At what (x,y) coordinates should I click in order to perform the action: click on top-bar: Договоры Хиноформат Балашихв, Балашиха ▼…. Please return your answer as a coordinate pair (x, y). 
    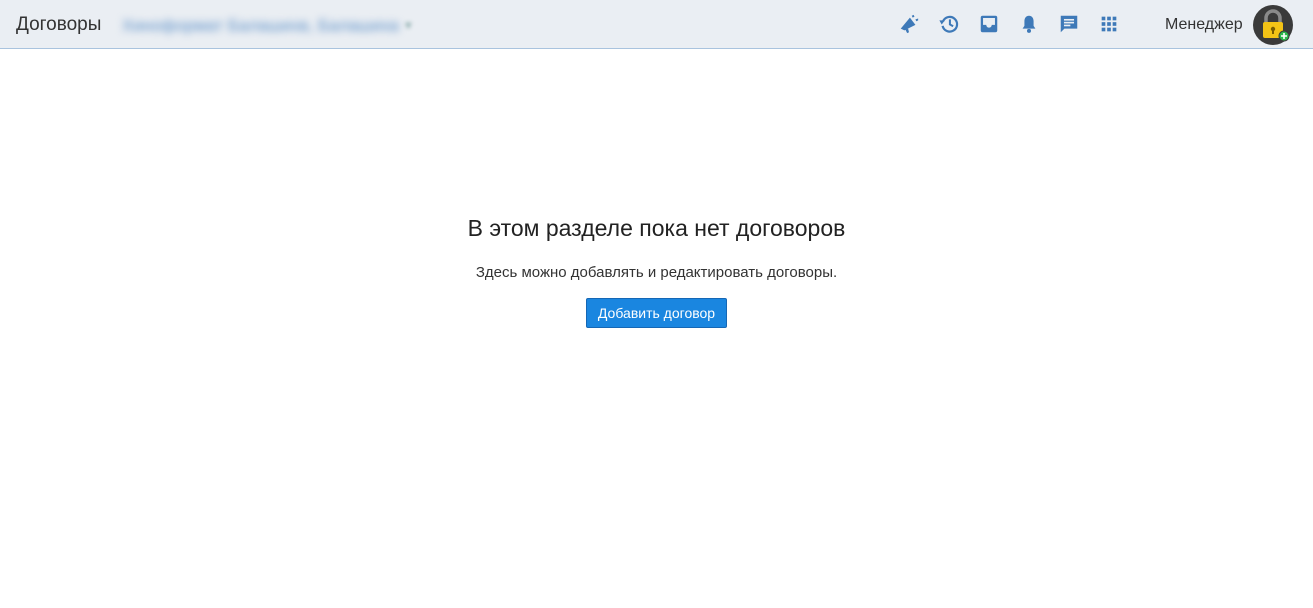
    Looking at the image, I should click on (656, 24).